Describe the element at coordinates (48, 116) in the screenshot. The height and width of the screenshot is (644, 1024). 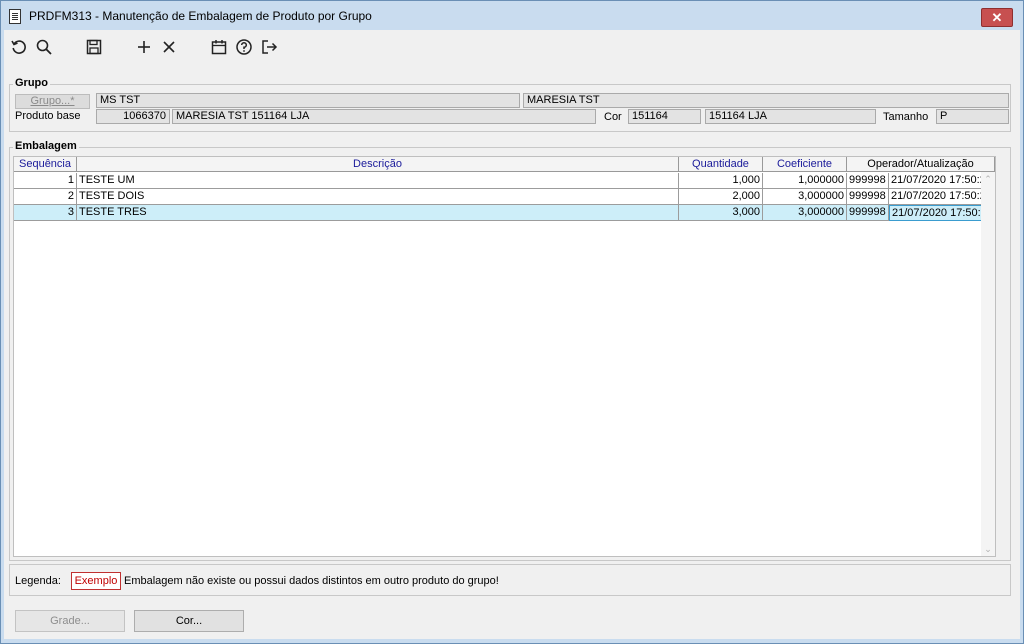
I see `produto-base-label: Produto base` at that location.